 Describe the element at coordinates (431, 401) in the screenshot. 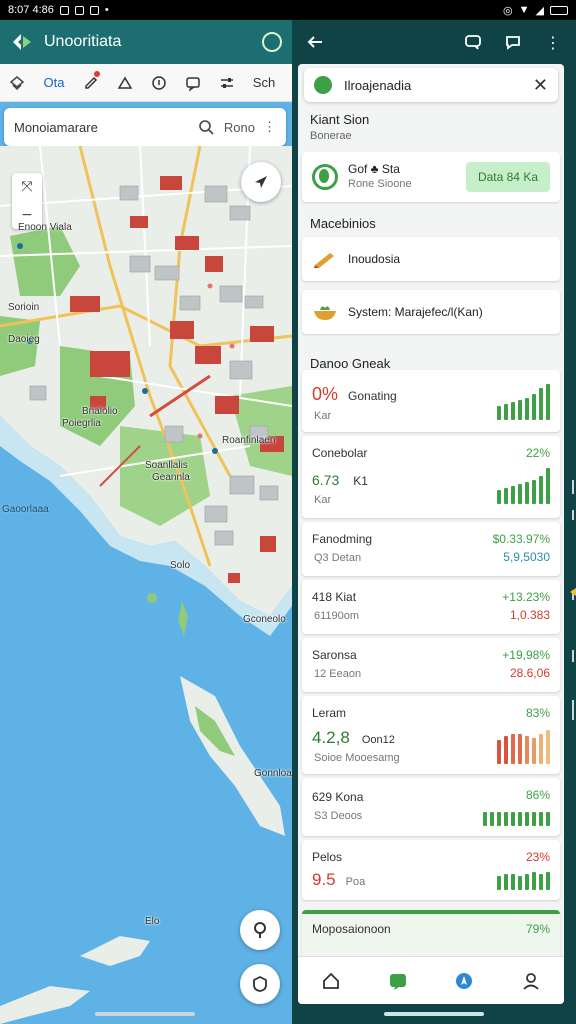

I see `metric-card: 0% Gonating Kar` at that location.